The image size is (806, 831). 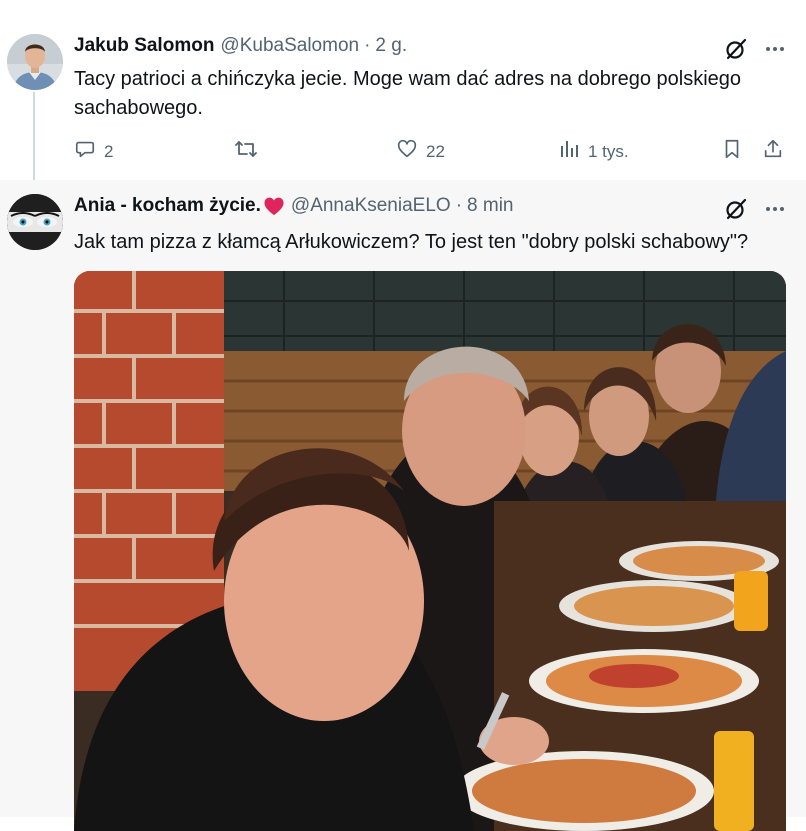 I want to click on display-name: Jakub Salomon, so click(x=144, y=46).